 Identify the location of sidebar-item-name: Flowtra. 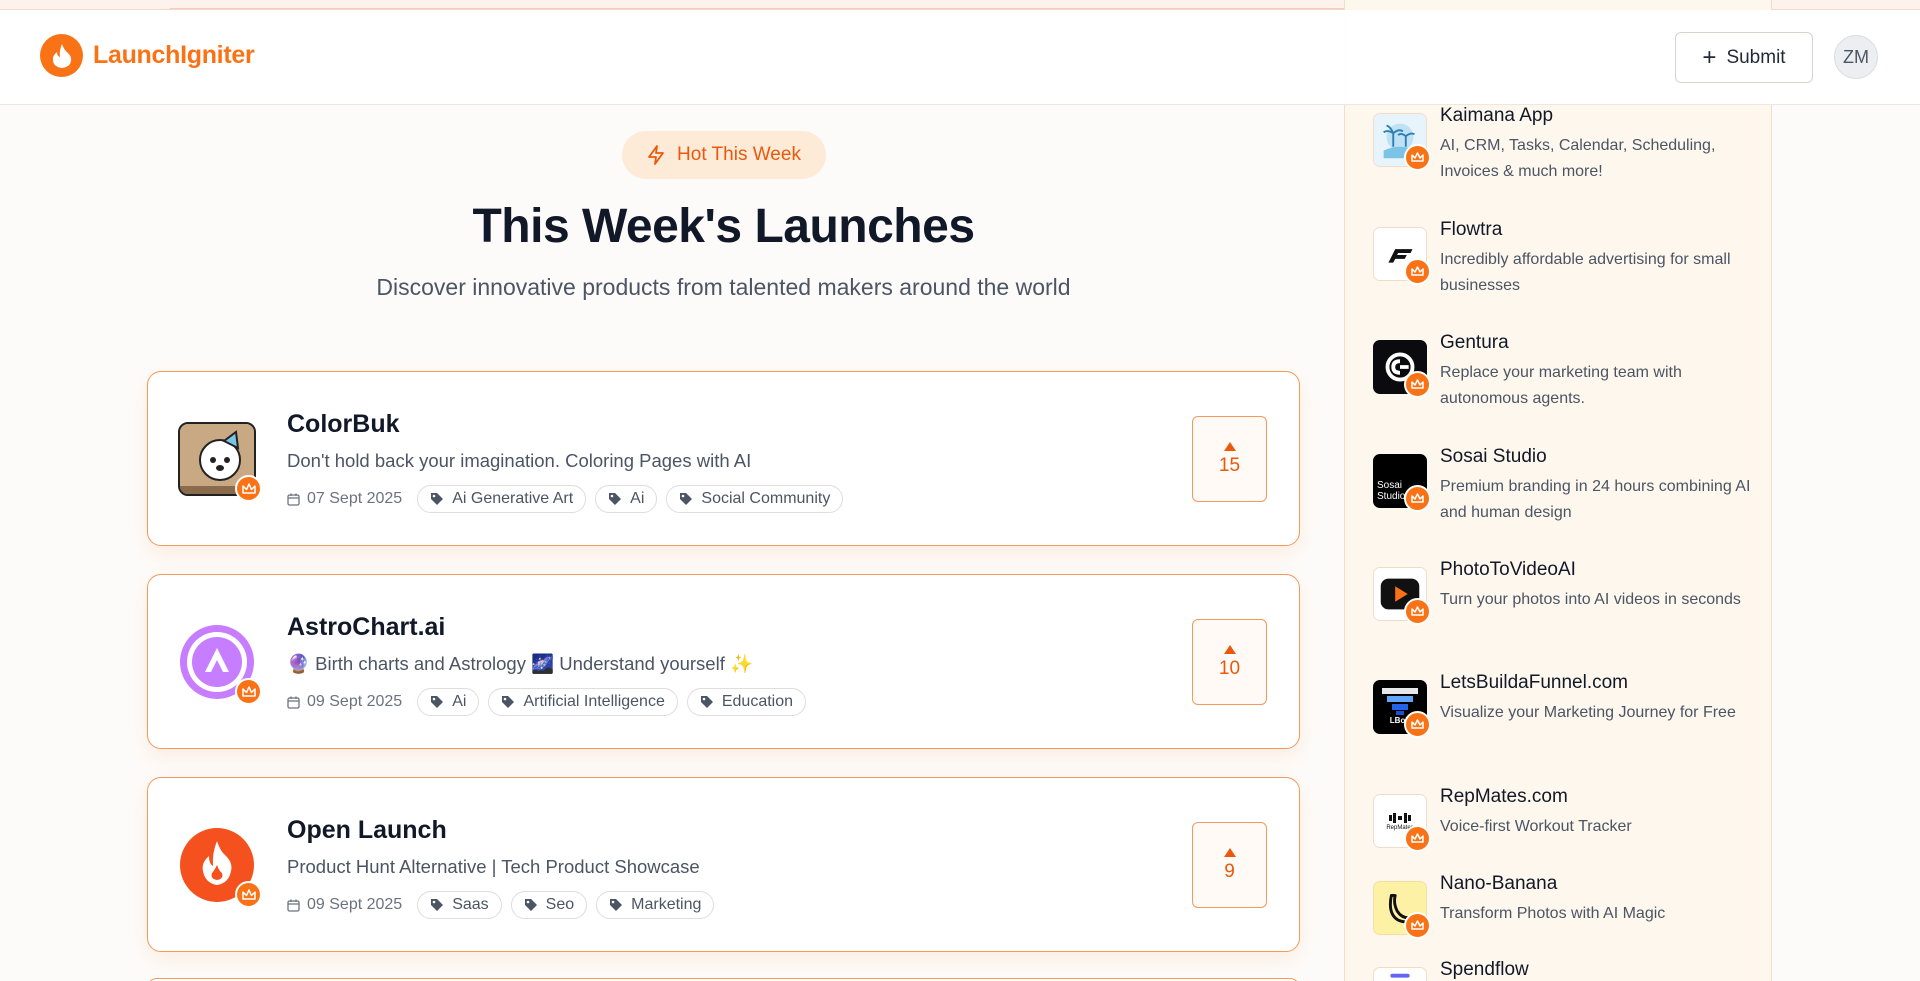
(1471, 229).